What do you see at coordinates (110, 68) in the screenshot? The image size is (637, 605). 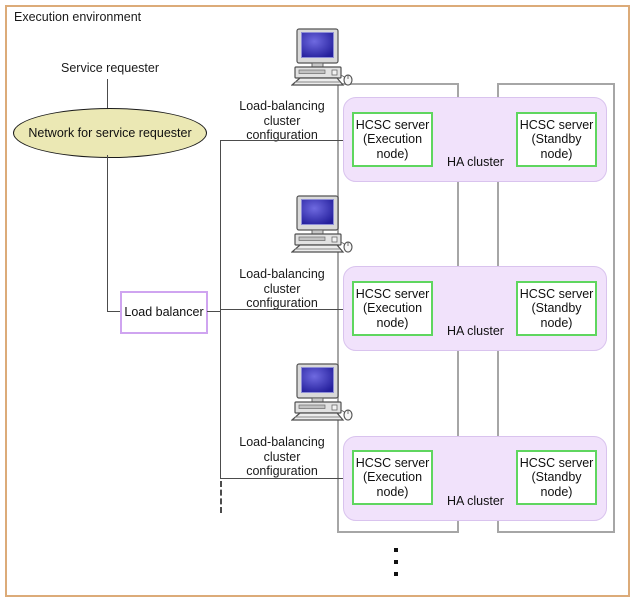 I see `service-requester-label: Service requester` at bounding box center [110, 68].